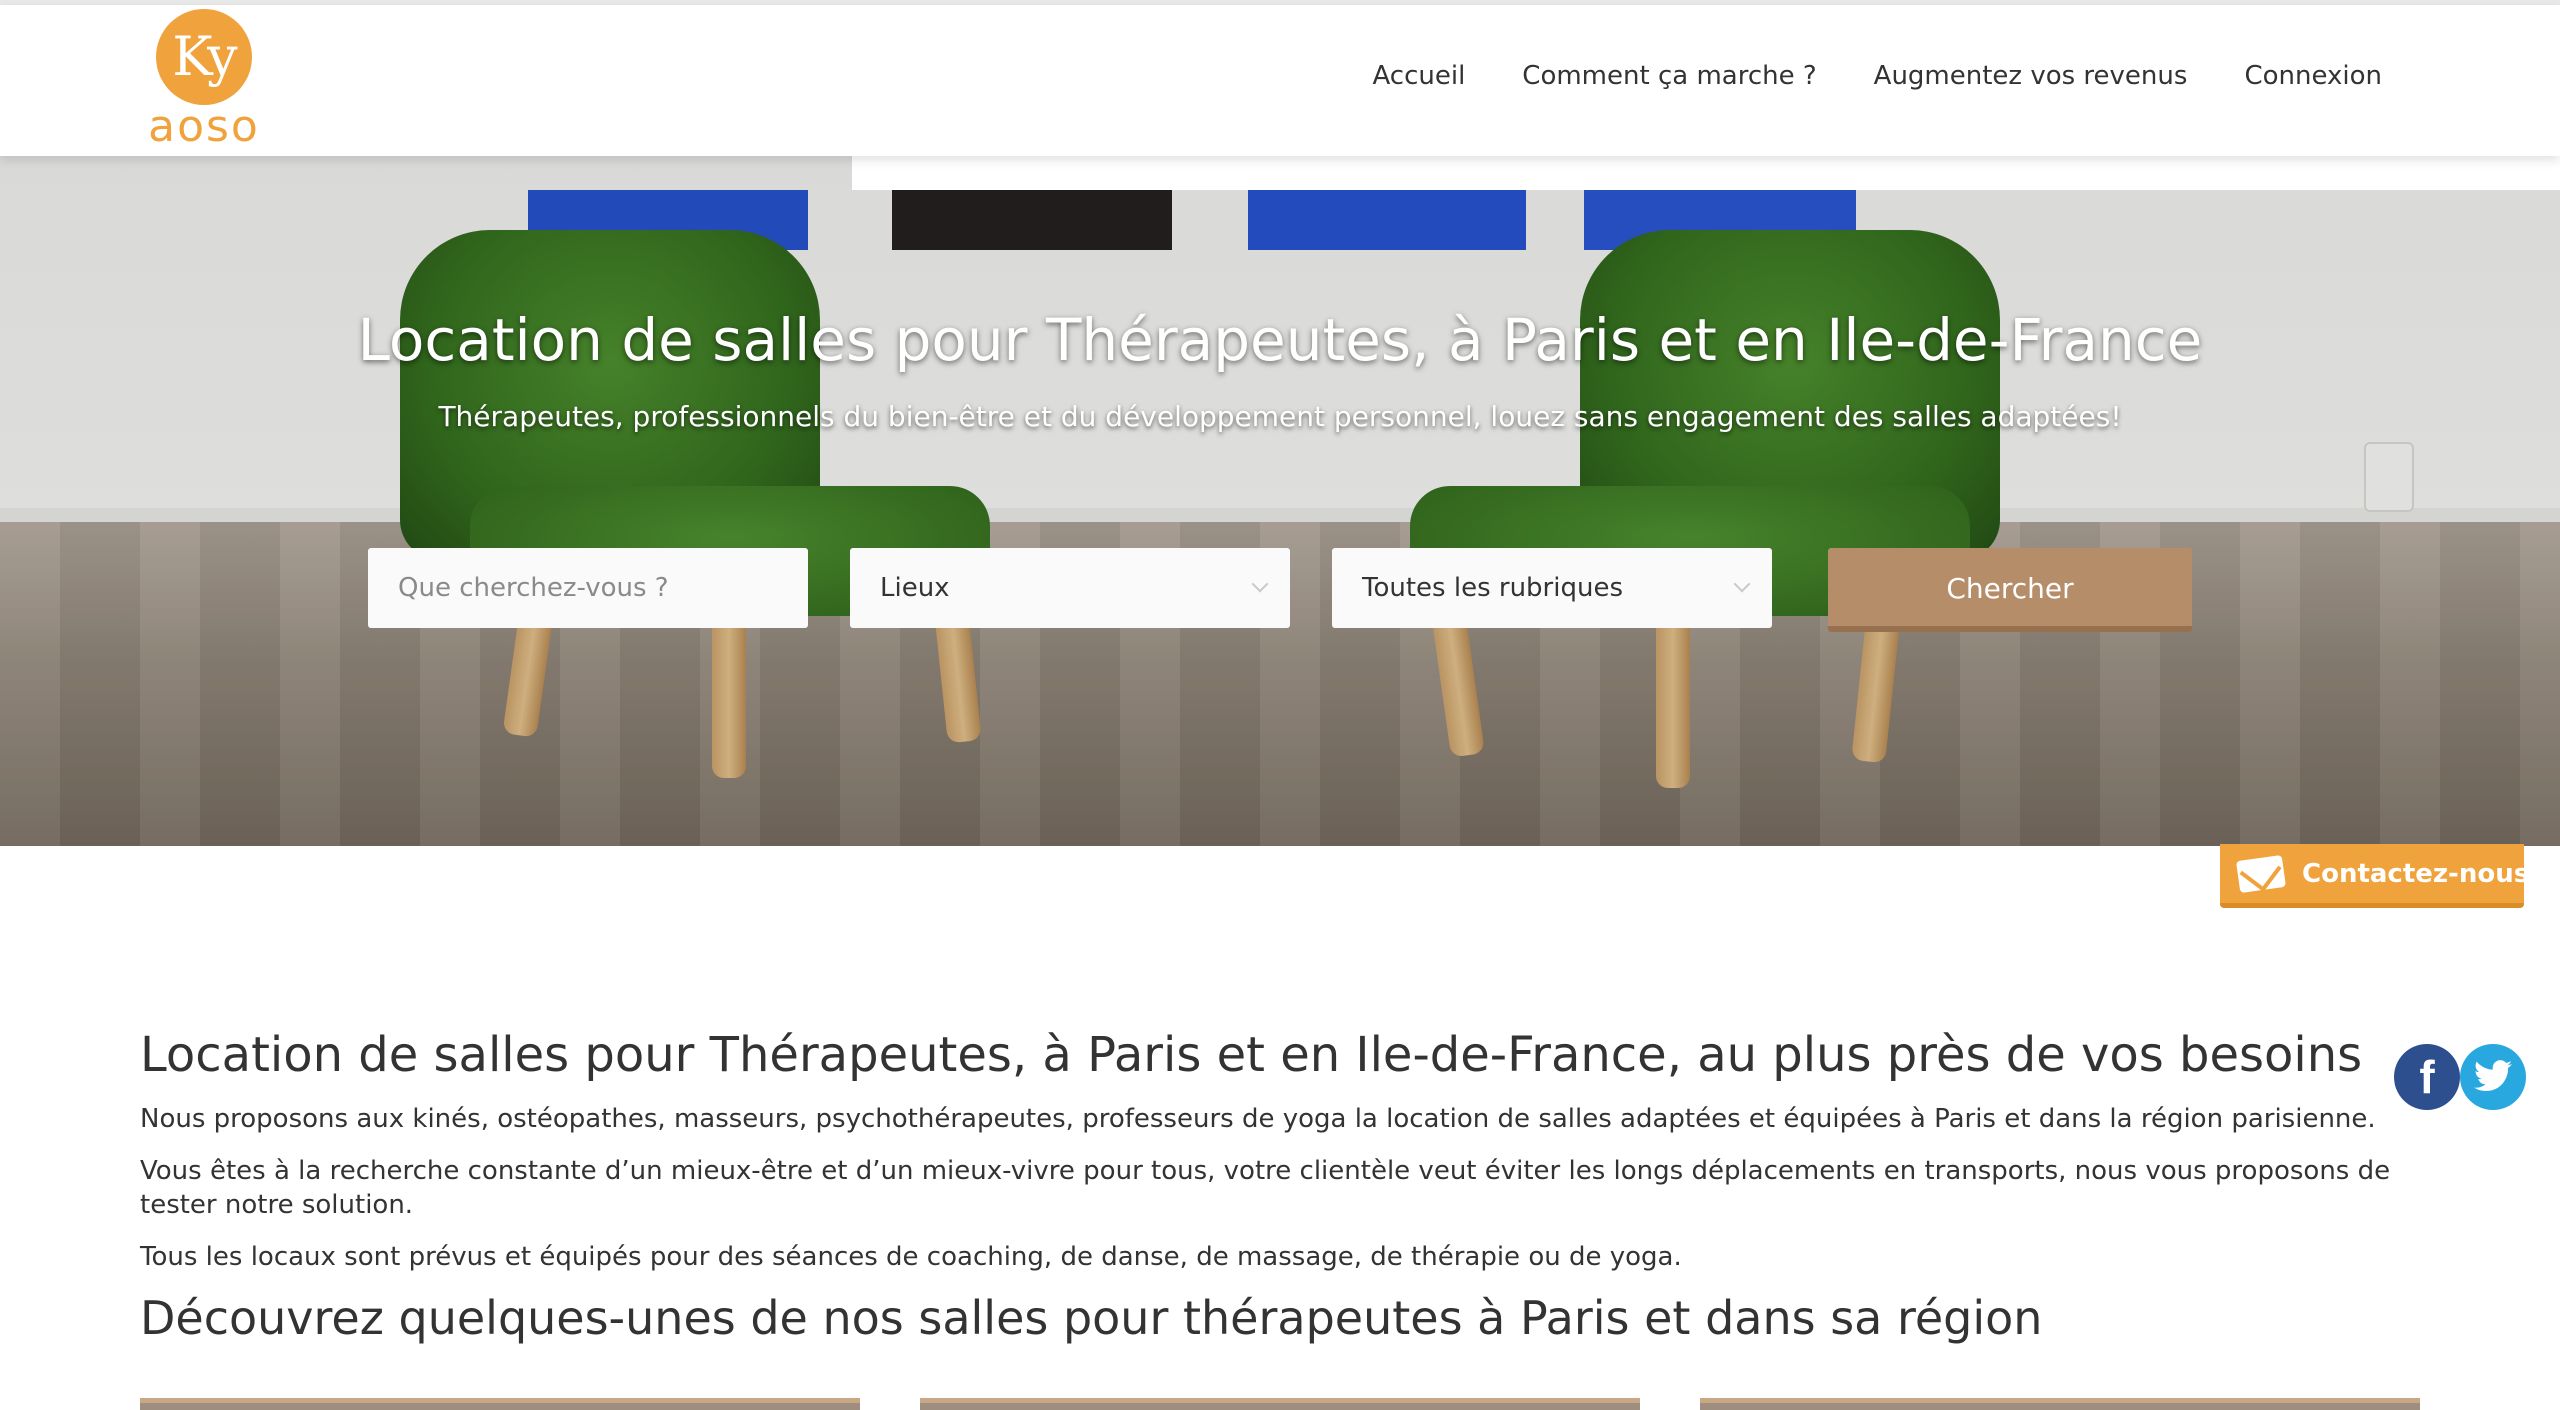  I want to click on search-button: Chercher, so click(2010, 590).